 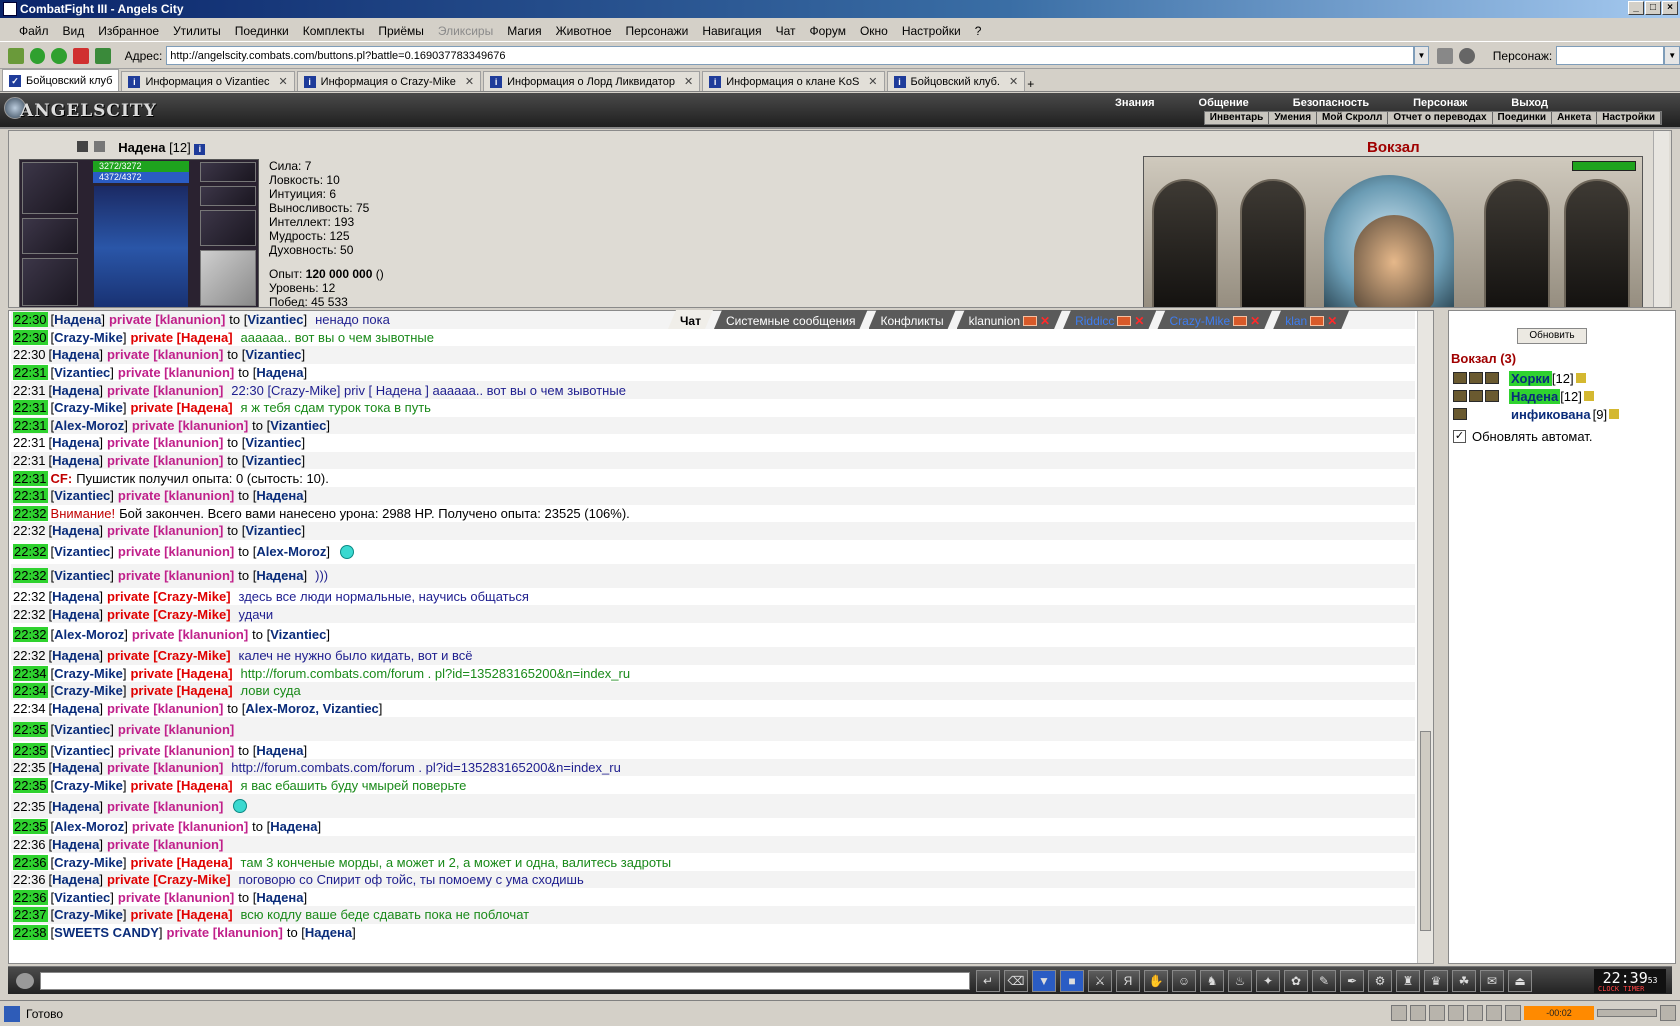 I want to click on message-time: 22:38, so click(x=30, y=932).